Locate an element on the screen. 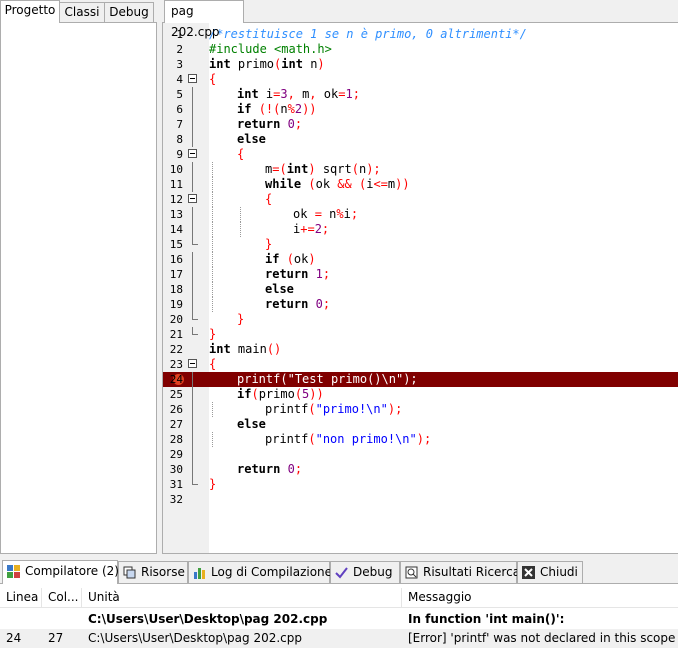 This screenshot has height=654, width=678. code-line-error: 24 printf("Test primo()\n"); is located at coordinates (420, 379).